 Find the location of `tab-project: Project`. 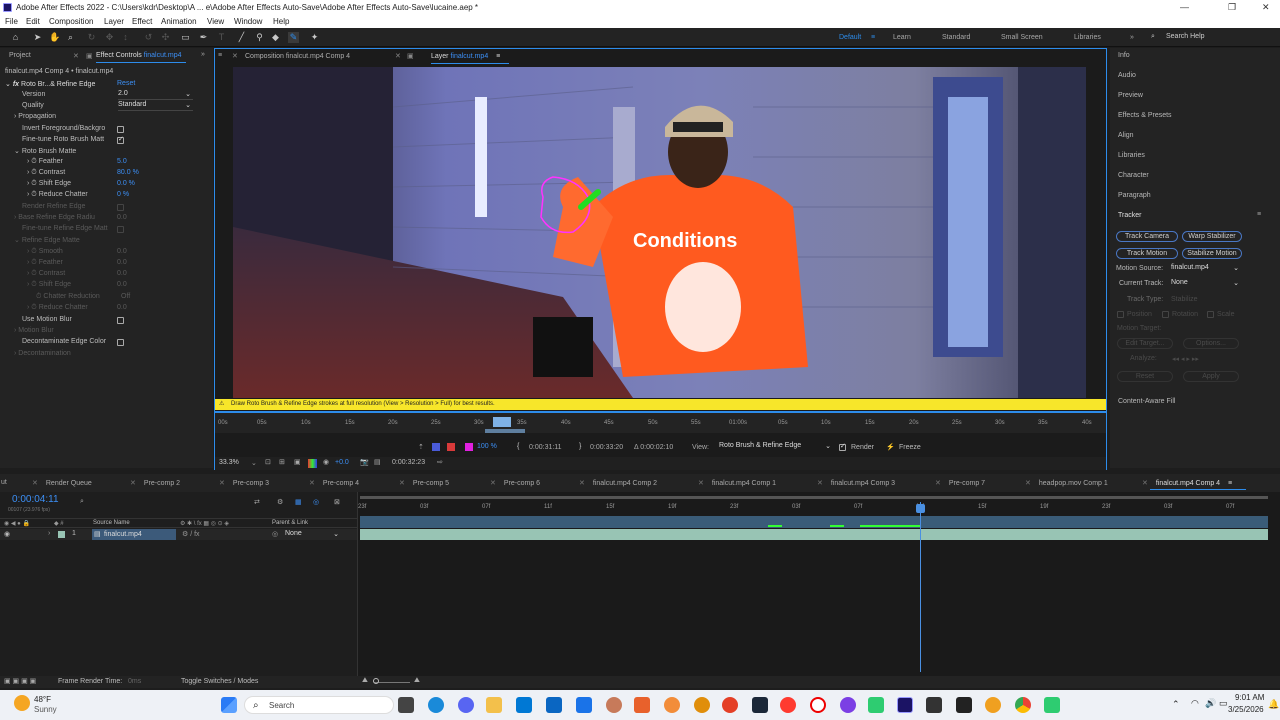

tab-project: Project is located at coordinates (20, 59).